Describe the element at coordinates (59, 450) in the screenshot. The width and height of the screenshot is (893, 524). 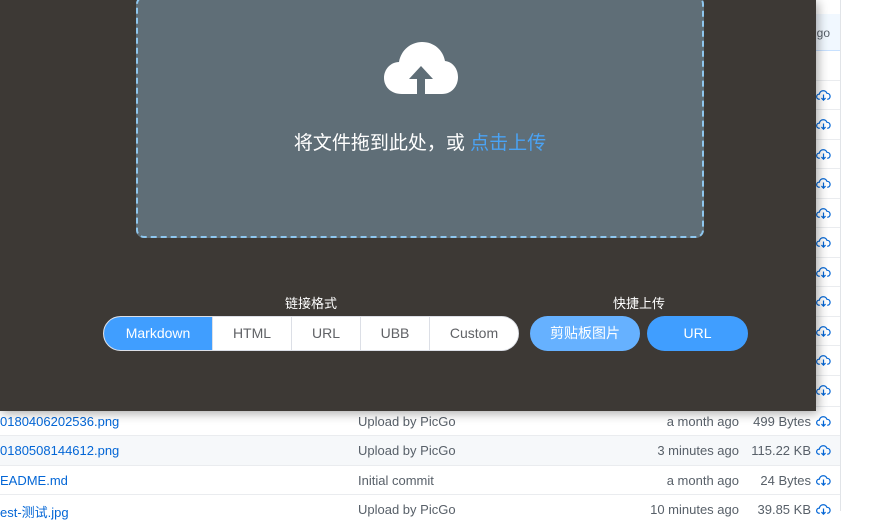
I see `file-name-link: 0180508144612.png` at that location.